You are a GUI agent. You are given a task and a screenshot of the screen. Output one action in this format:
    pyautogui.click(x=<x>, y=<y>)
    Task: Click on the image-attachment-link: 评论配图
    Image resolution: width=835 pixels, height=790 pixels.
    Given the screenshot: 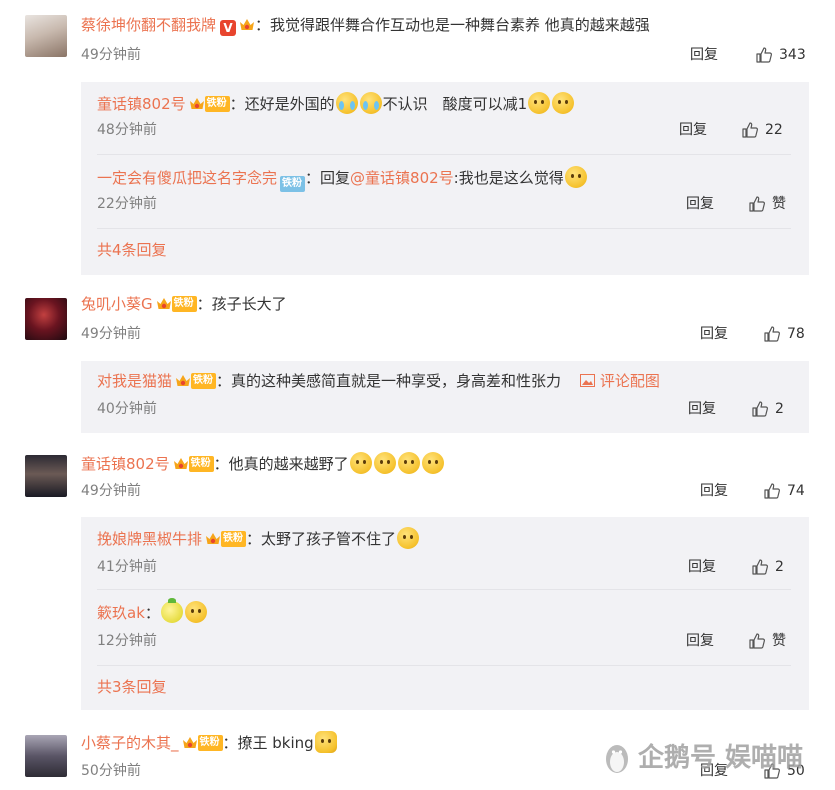 What is the action you would take?
    pyautogui.click(x=619, y=381)
    